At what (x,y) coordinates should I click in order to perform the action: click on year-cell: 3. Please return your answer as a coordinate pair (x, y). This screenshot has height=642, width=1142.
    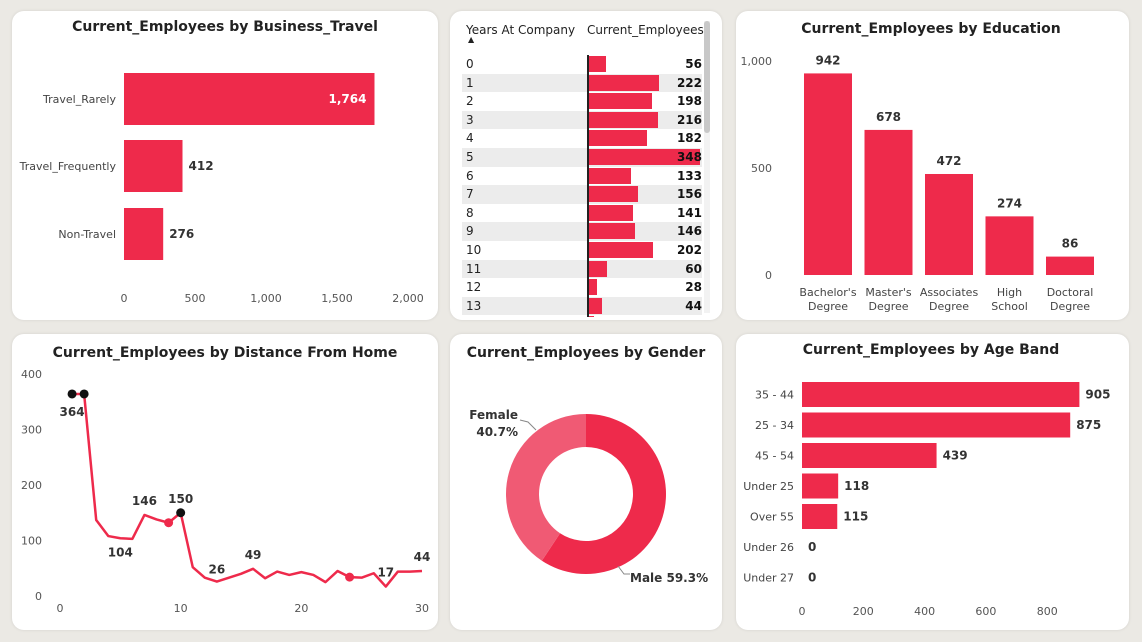
    Looking at the image, I should click on (470, 119).